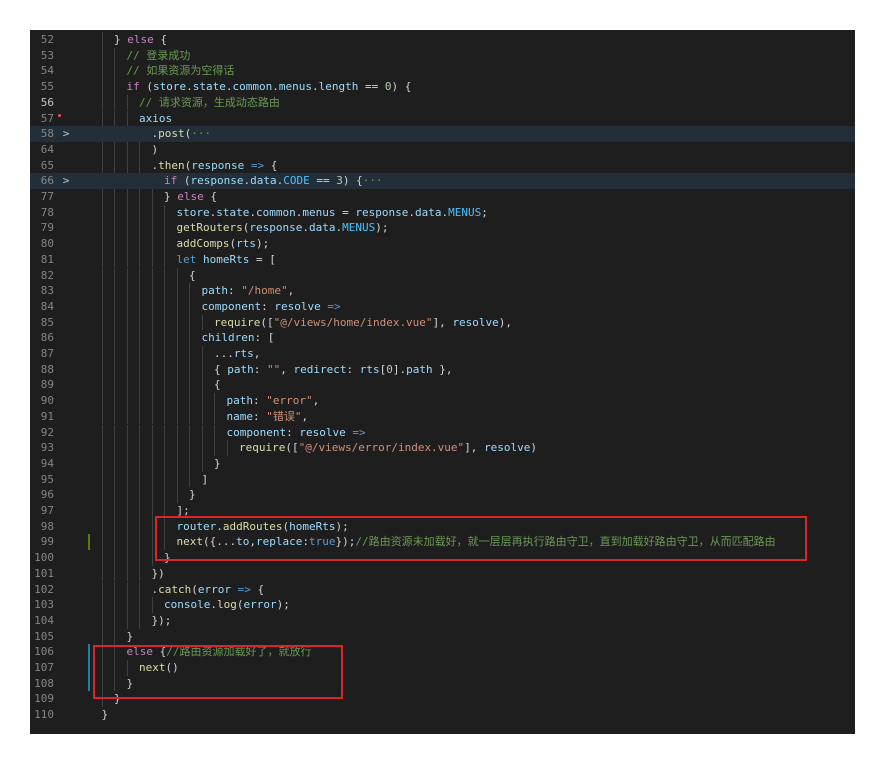  I want to click on git-change-marker, so click(89, 652).